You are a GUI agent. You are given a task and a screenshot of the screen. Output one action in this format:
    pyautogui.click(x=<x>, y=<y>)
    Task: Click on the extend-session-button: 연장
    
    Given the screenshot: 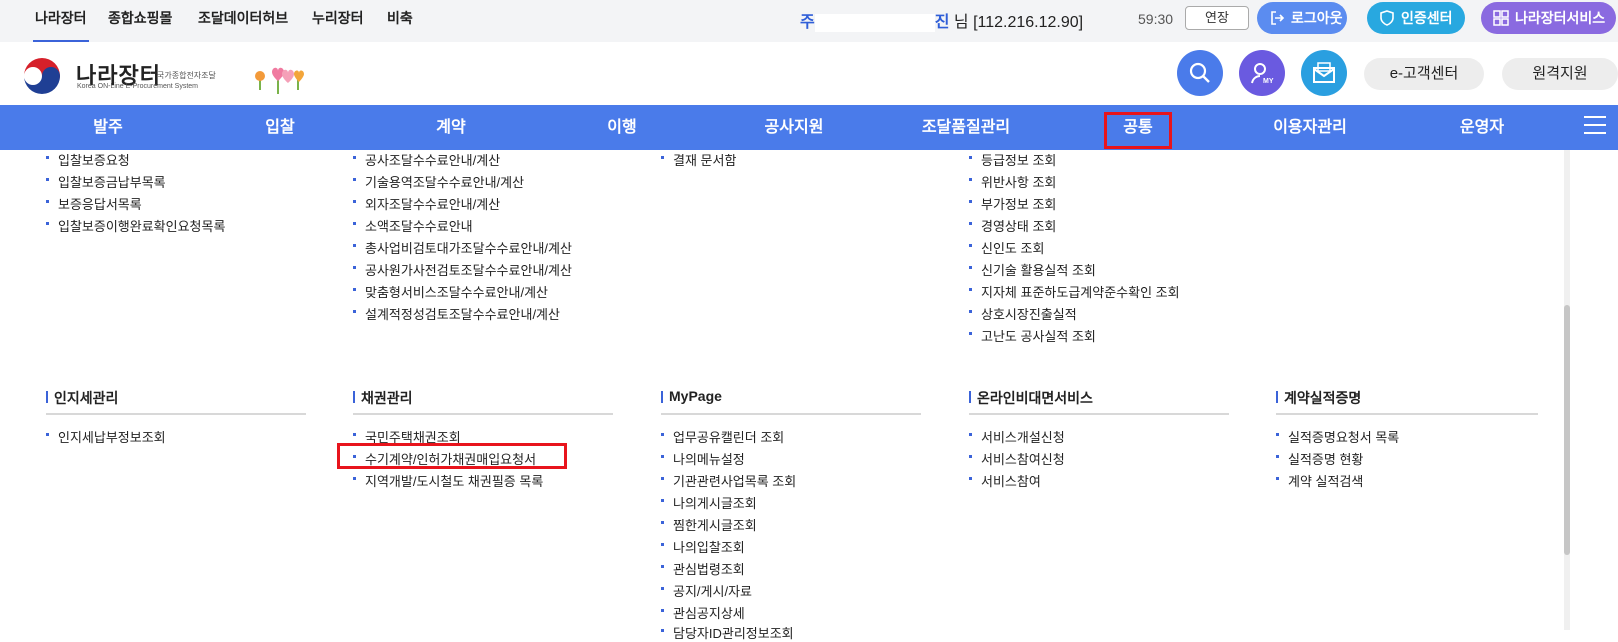 What is the action you would take?
    pyautogui.click(x=1217, y=18)
    